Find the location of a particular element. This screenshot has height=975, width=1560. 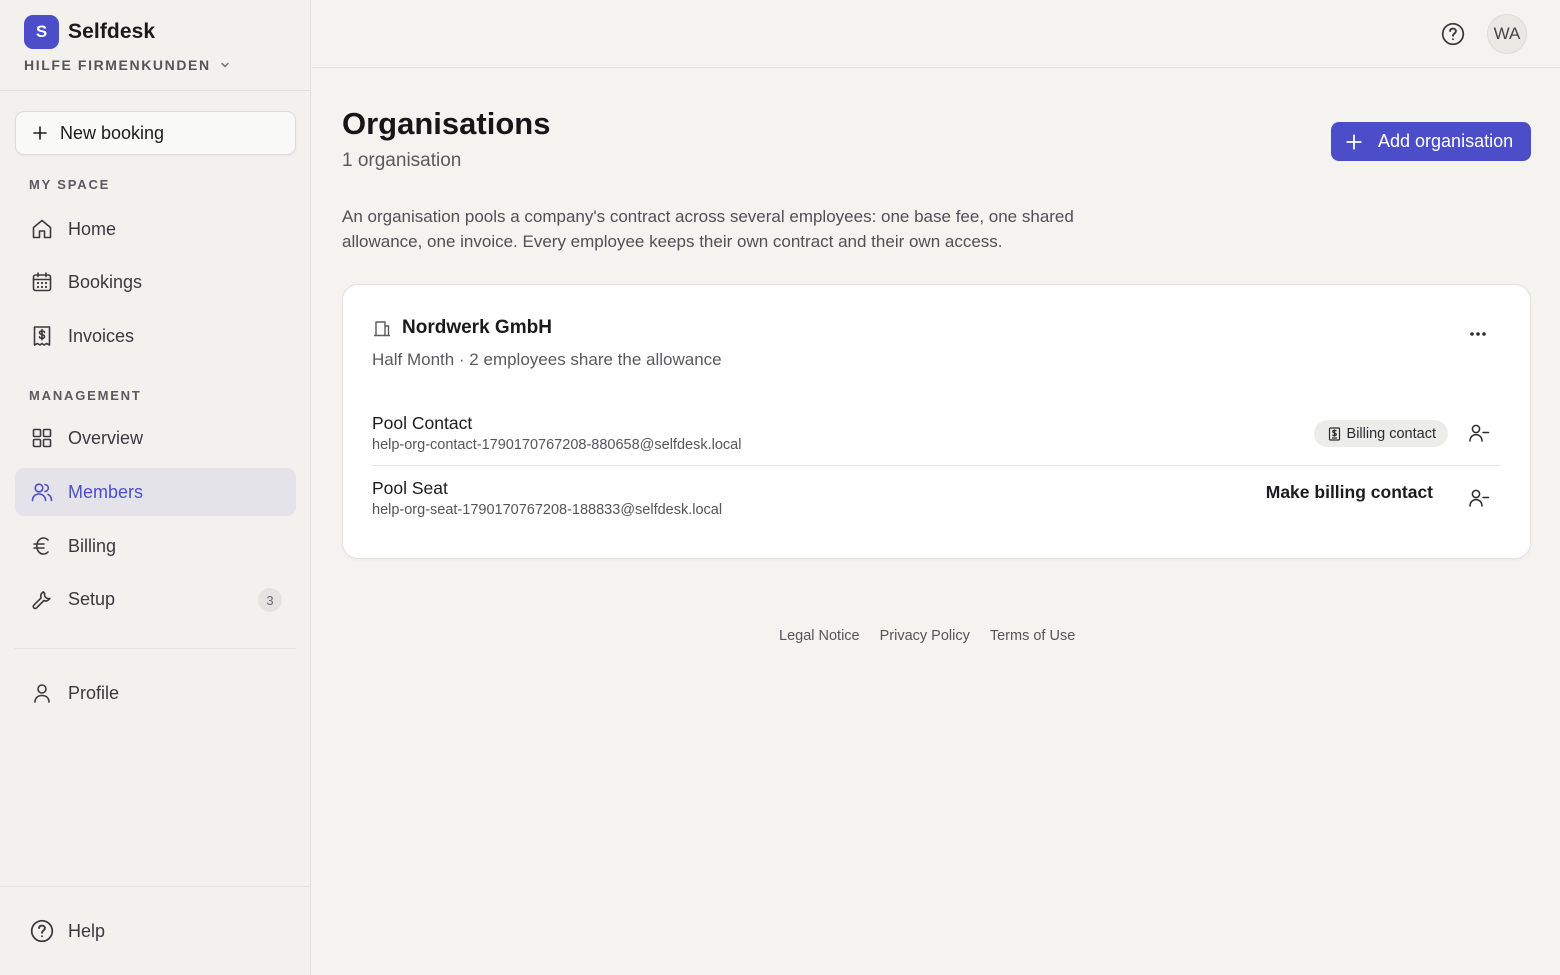

sidebar-item-label: Members is located at coordinates (106, 491).